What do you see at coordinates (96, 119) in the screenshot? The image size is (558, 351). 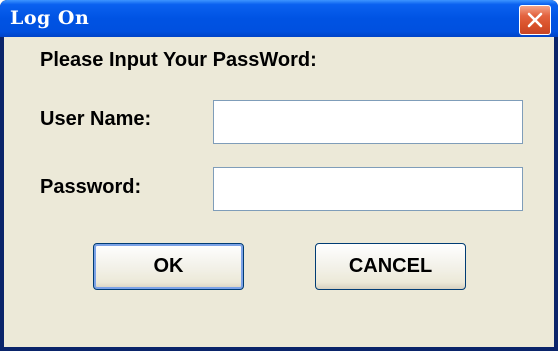 I see `user-name-label: User Name:` at bounding box center [96, 119].